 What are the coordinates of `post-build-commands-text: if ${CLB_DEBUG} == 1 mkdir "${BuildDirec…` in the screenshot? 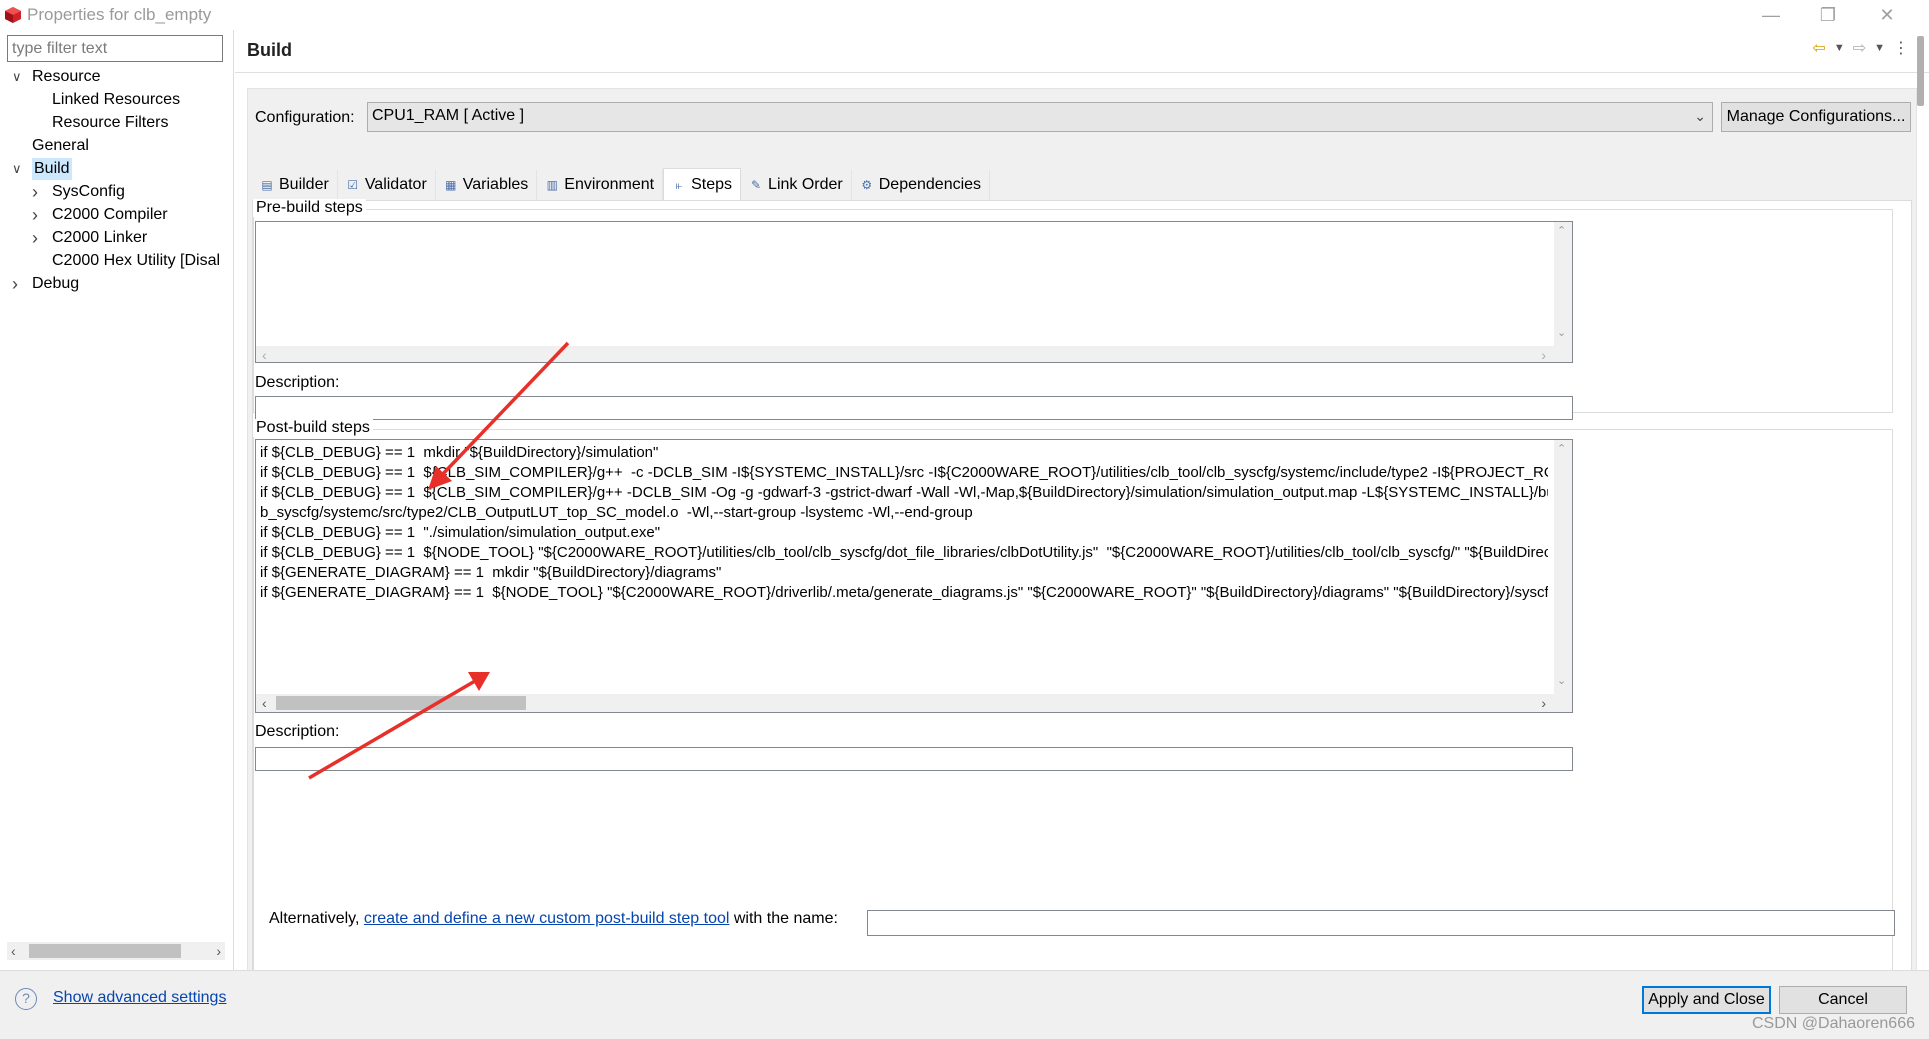 It's located at (904, 523).